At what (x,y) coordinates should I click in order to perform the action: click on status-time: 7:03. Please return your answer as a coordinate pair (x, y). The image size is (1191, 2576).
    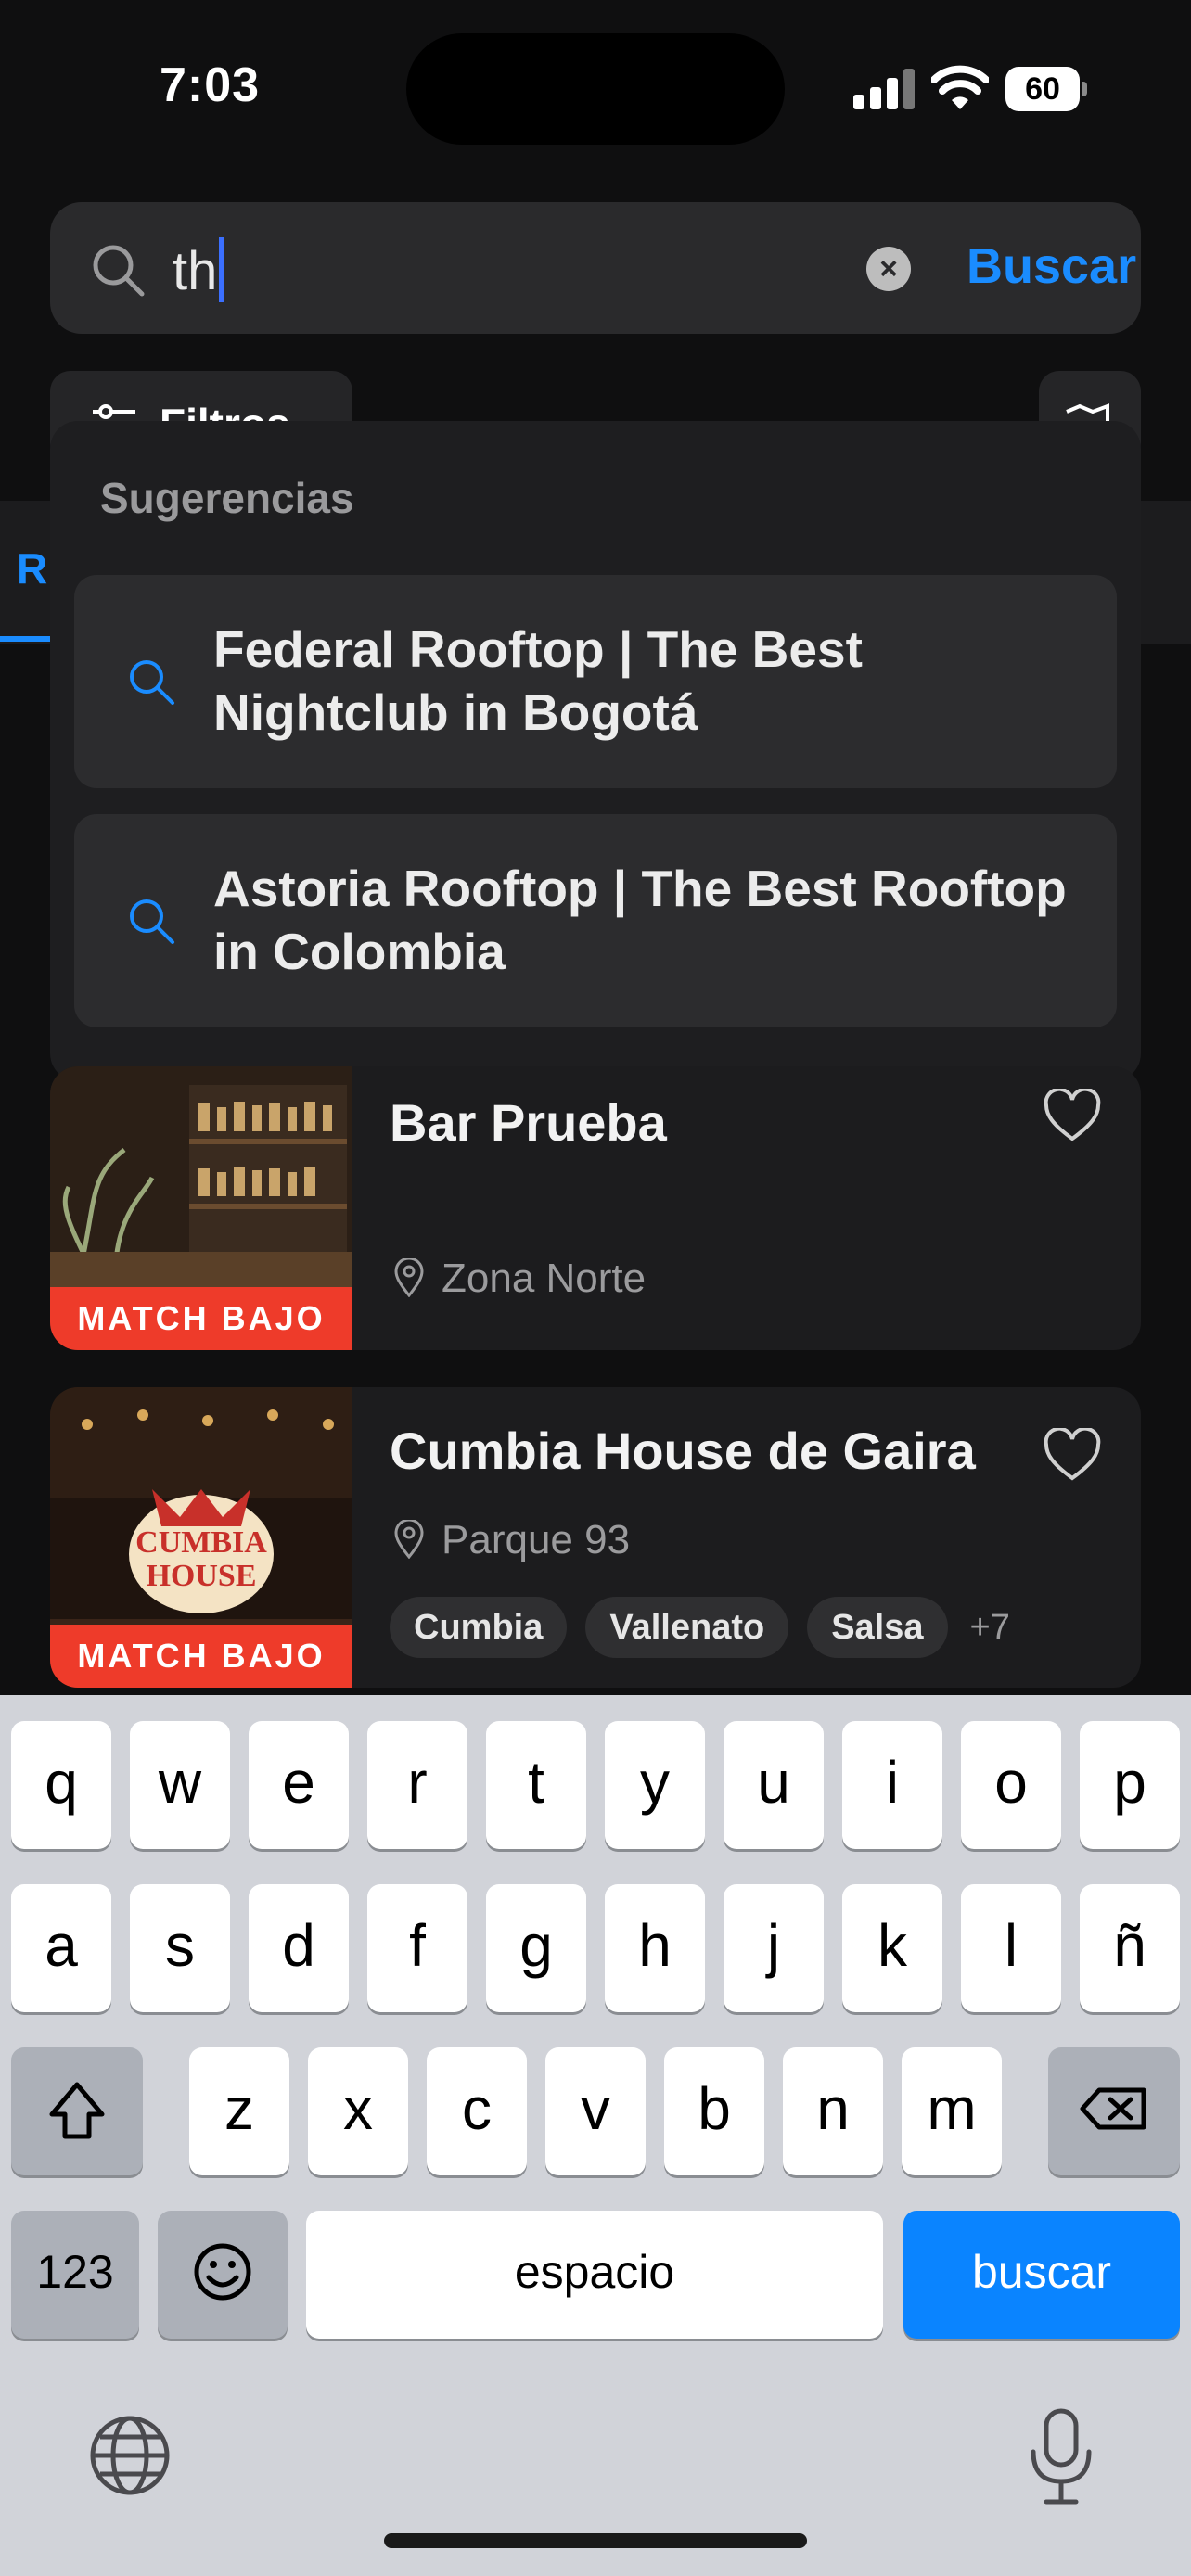
    Looking at the image, I should click on (210, 85).